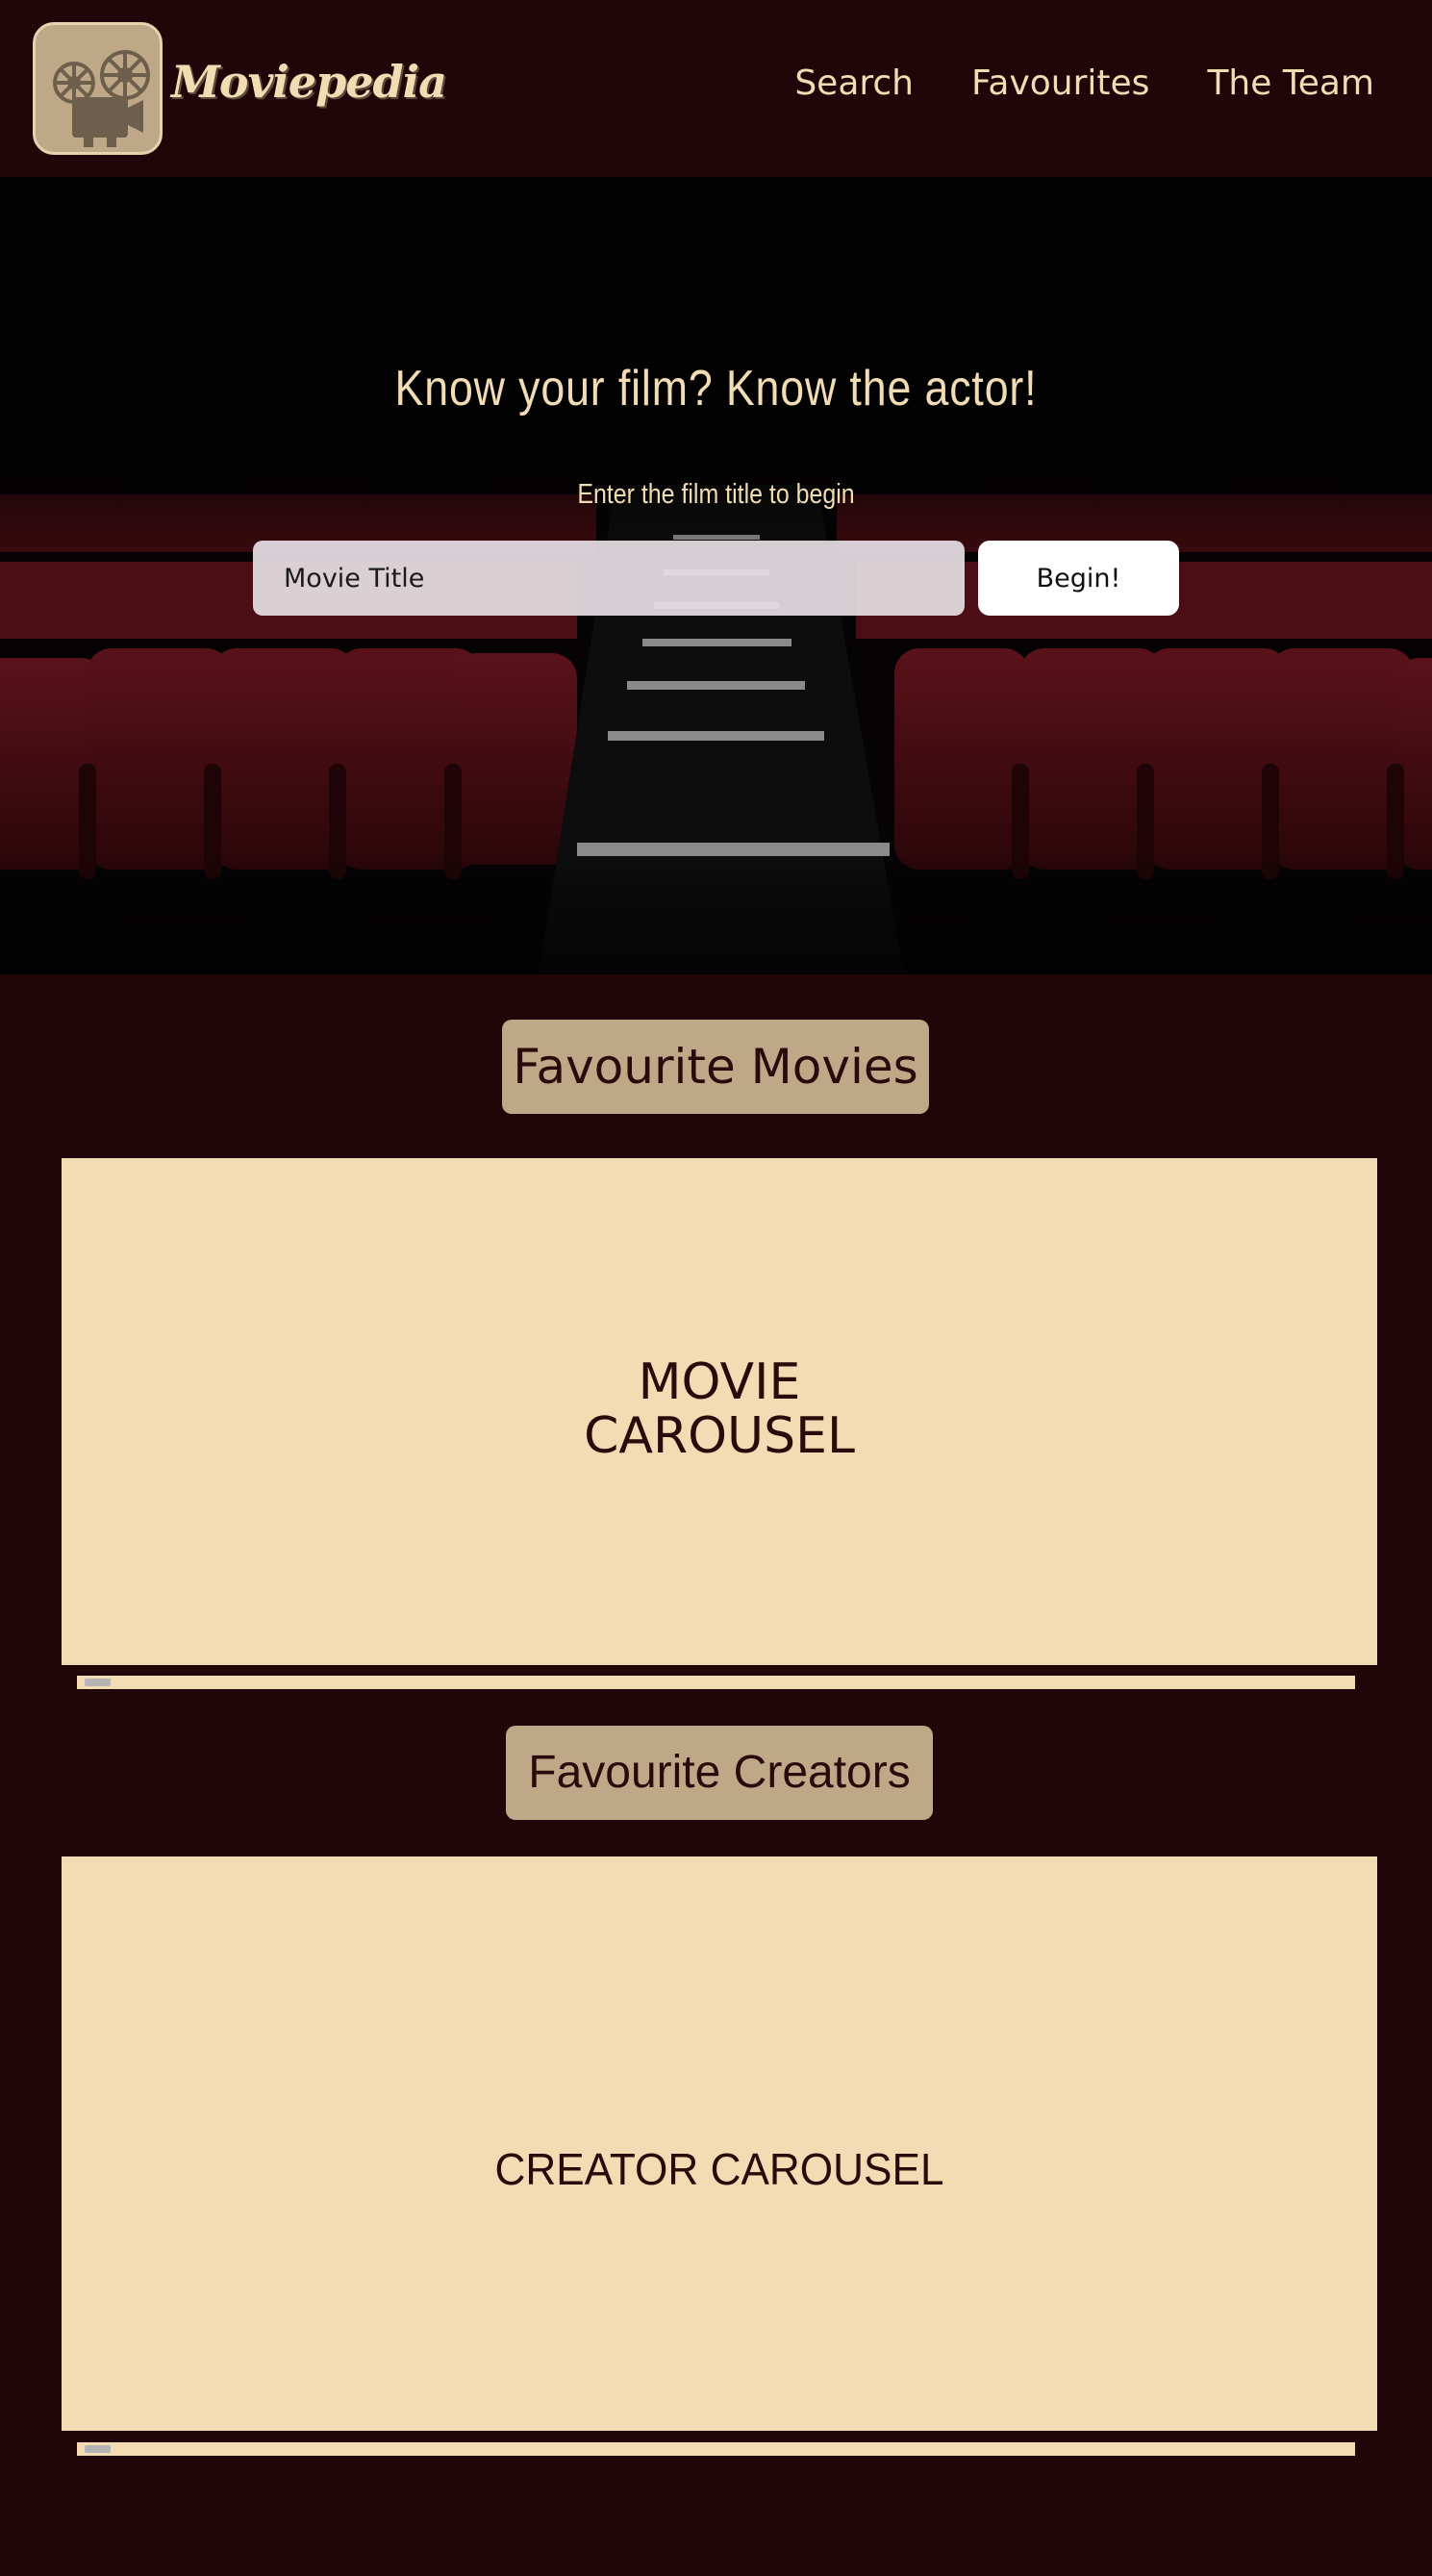 The width and height of the screenshot is (1432, 2576). Describe the element at coordinates (719, 2169) in the screenshot. I see `creator-carousel-label: CREATOR CAROUSEL` at that location.